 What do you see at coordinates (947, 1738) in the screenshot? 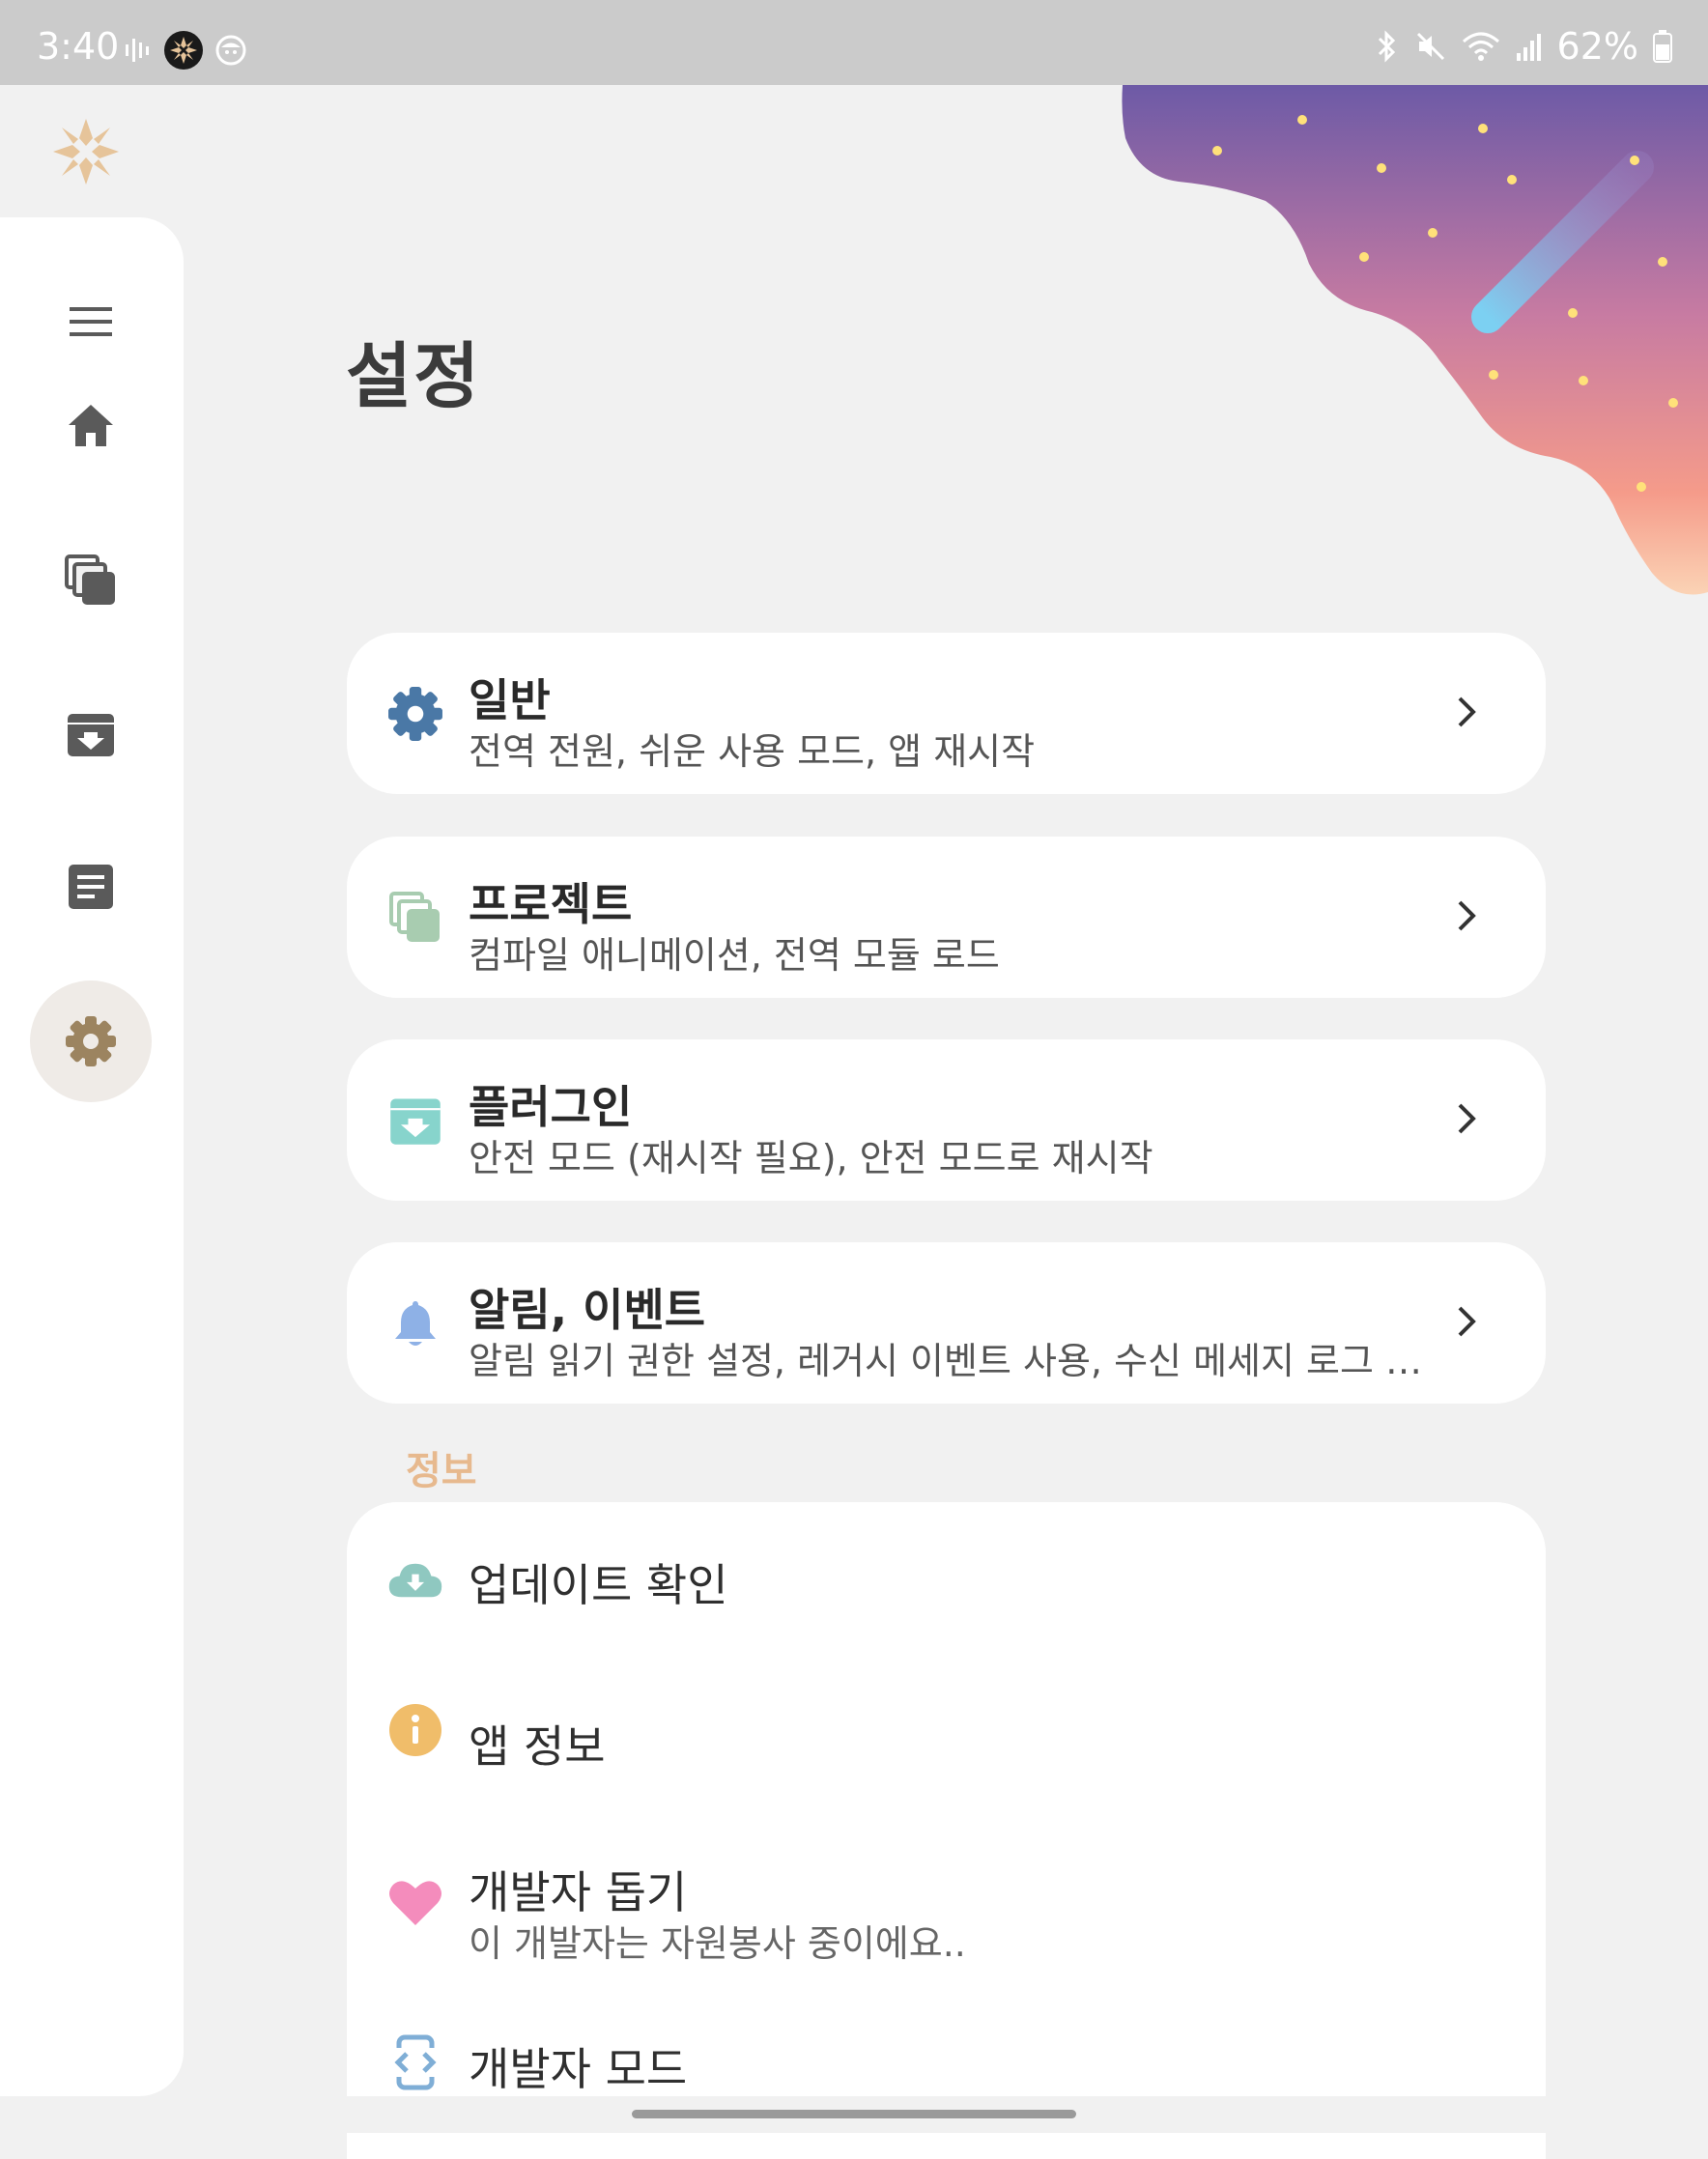
I see `info-item-app-info: 앱 정보` at bounding box center [947, 1738].